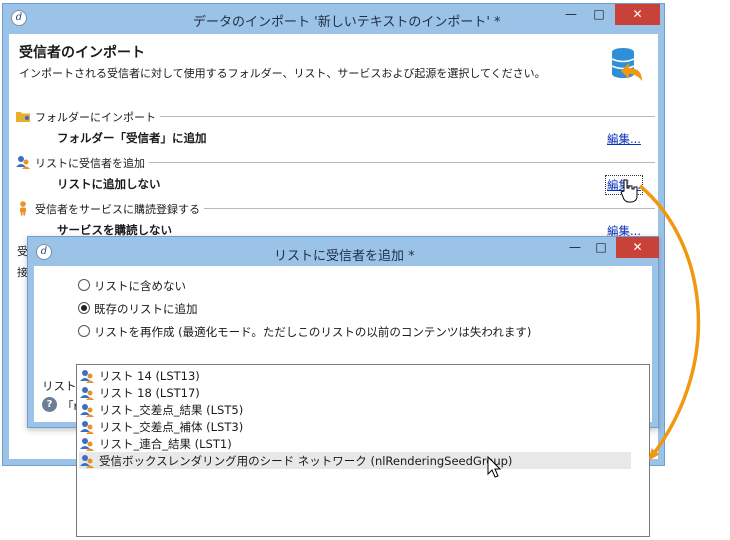 Image resolution: width=730 pixels, height=540 pixels. Describe the element at coordinates (313, 332) in the screenshot. I see `radio-label: リストを再作成 (最適化モード。ただしこのリストの以前のコンテンツは失われます)` at that location.